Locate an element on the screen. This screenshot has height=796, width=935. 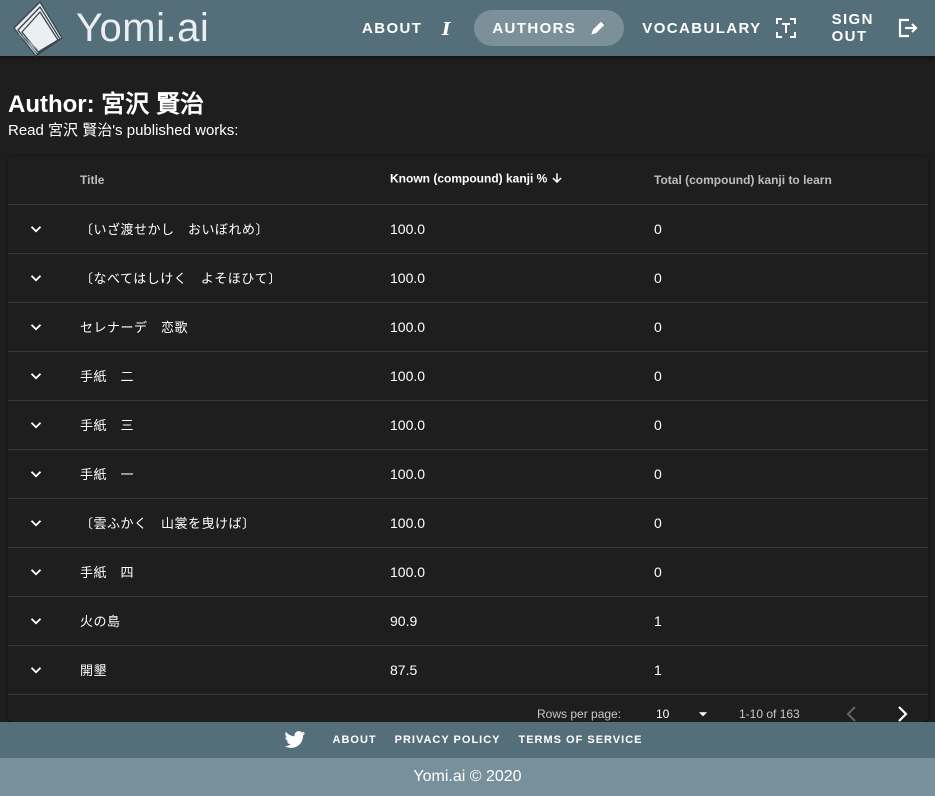
nav-about-label: ABOUT is located at coordinates (392, 28).